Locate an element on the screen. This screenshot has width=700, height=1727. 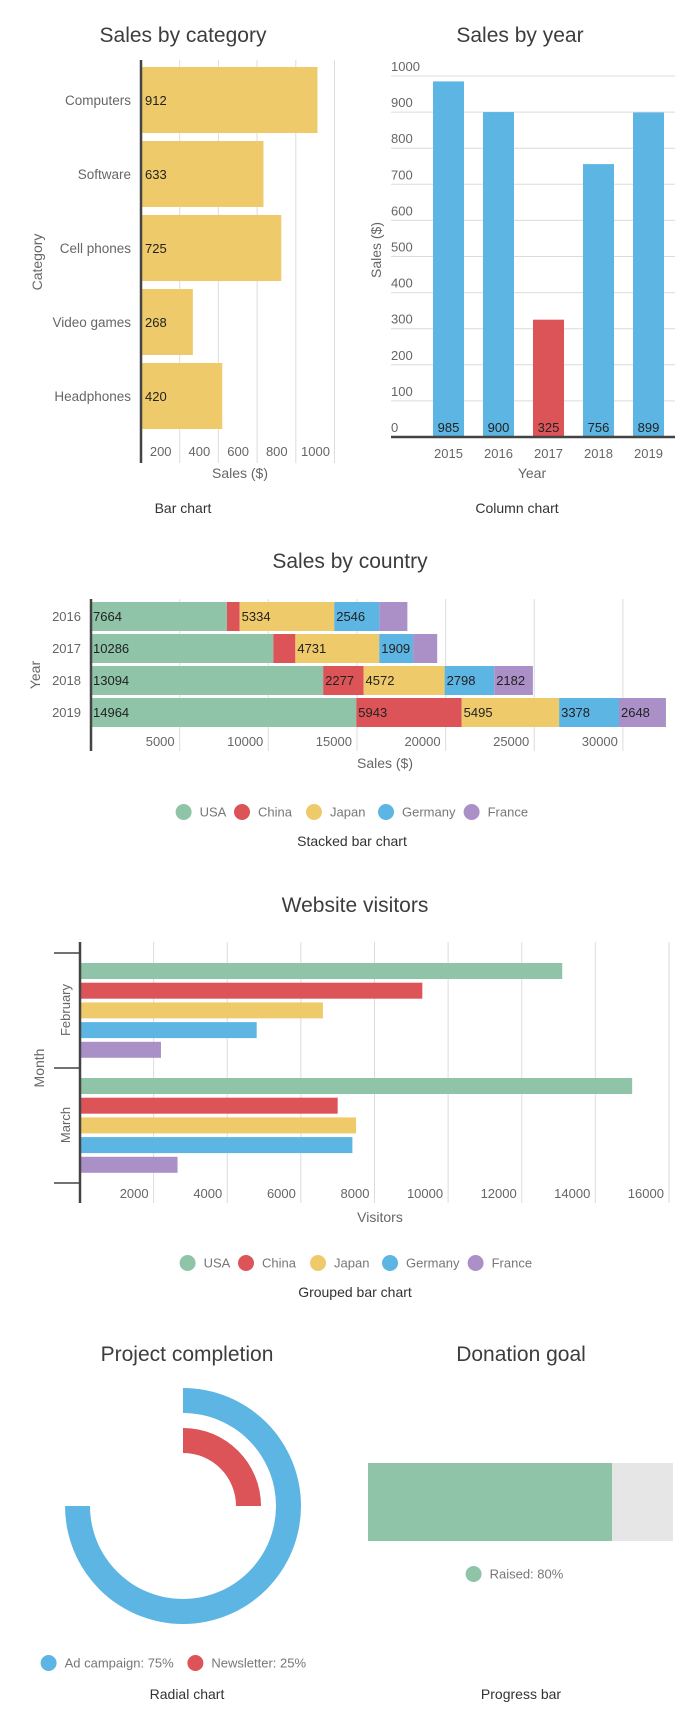
grouped-chart-legend-label-france: France is located at coordinates (512, 1263).